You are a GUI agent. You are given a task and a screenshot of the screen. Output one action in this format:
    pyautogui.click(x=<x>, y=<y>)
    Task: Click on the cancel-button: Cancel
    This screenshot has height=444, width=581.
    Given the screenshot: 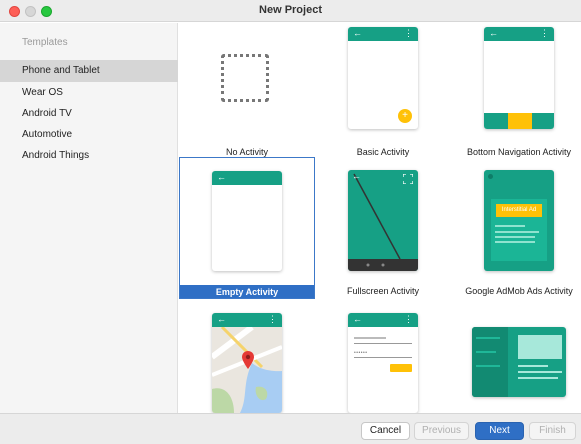 What is the action you would take?
    pyautogui.click(x=385, y=431)
    